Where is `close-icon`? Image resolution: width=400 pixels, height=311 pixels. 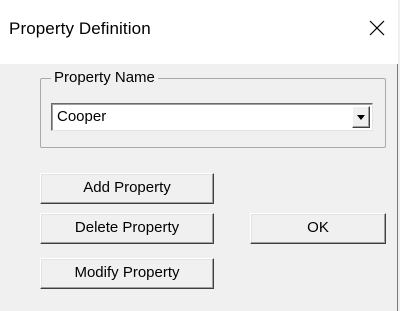 close-icon is located at coordinates (377, 28).